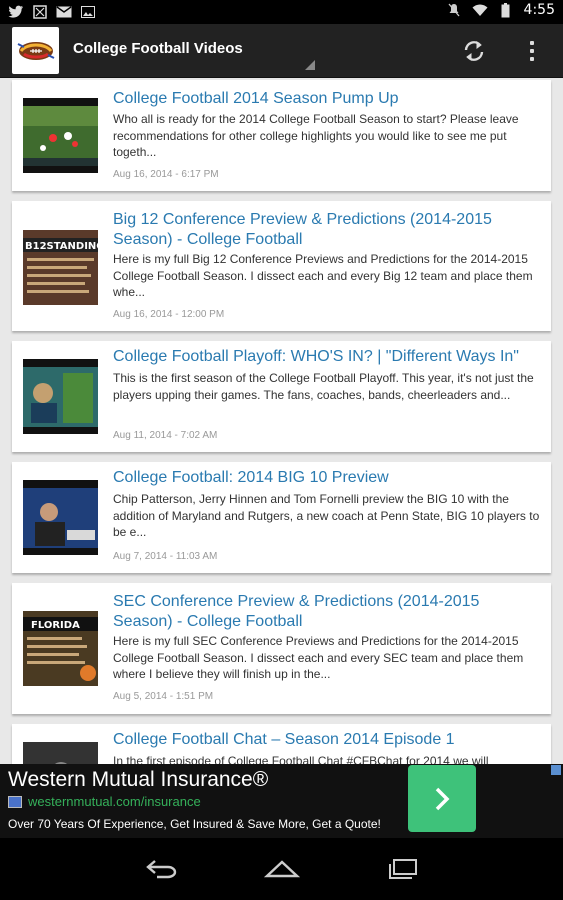 Image resolution: width=563 pixels, height=900 pixels. Describe the element at coordinates (61, 246) in the screenshot. I see `thumb-text: B12STANDING` at that location.